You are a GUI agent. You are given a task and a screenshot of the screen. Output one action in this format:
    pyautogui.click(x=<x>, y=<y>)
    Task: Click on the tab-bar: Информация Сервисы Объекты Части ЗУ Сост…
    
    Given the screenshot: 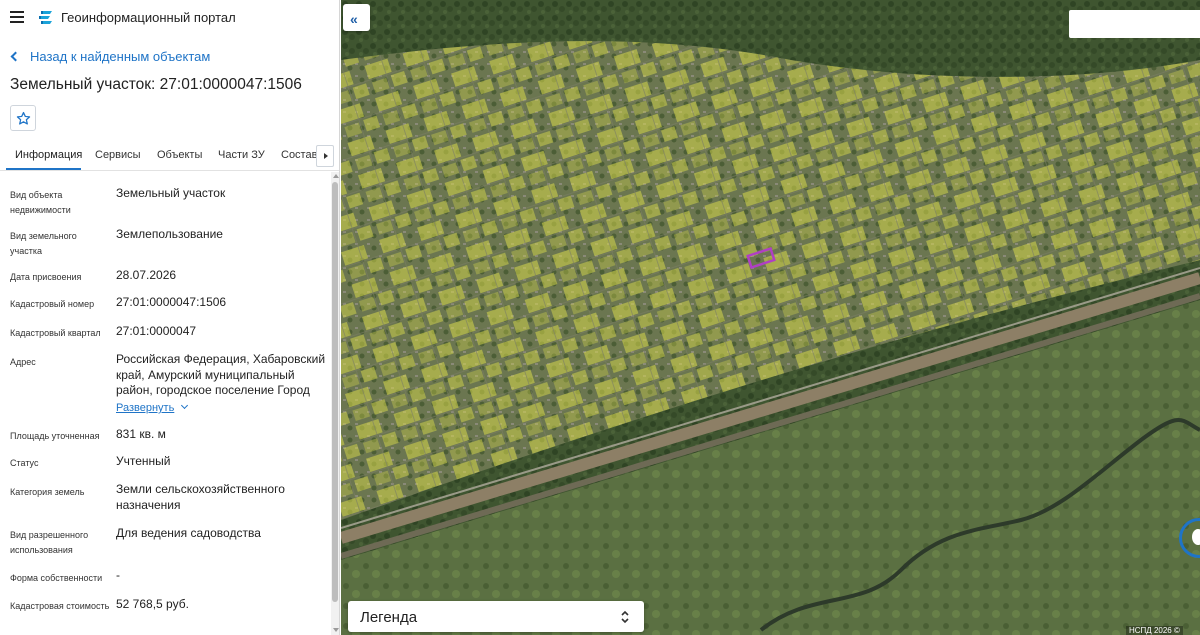 What is the action you would take?
    pyautogui.click(x=169, y=156)
    